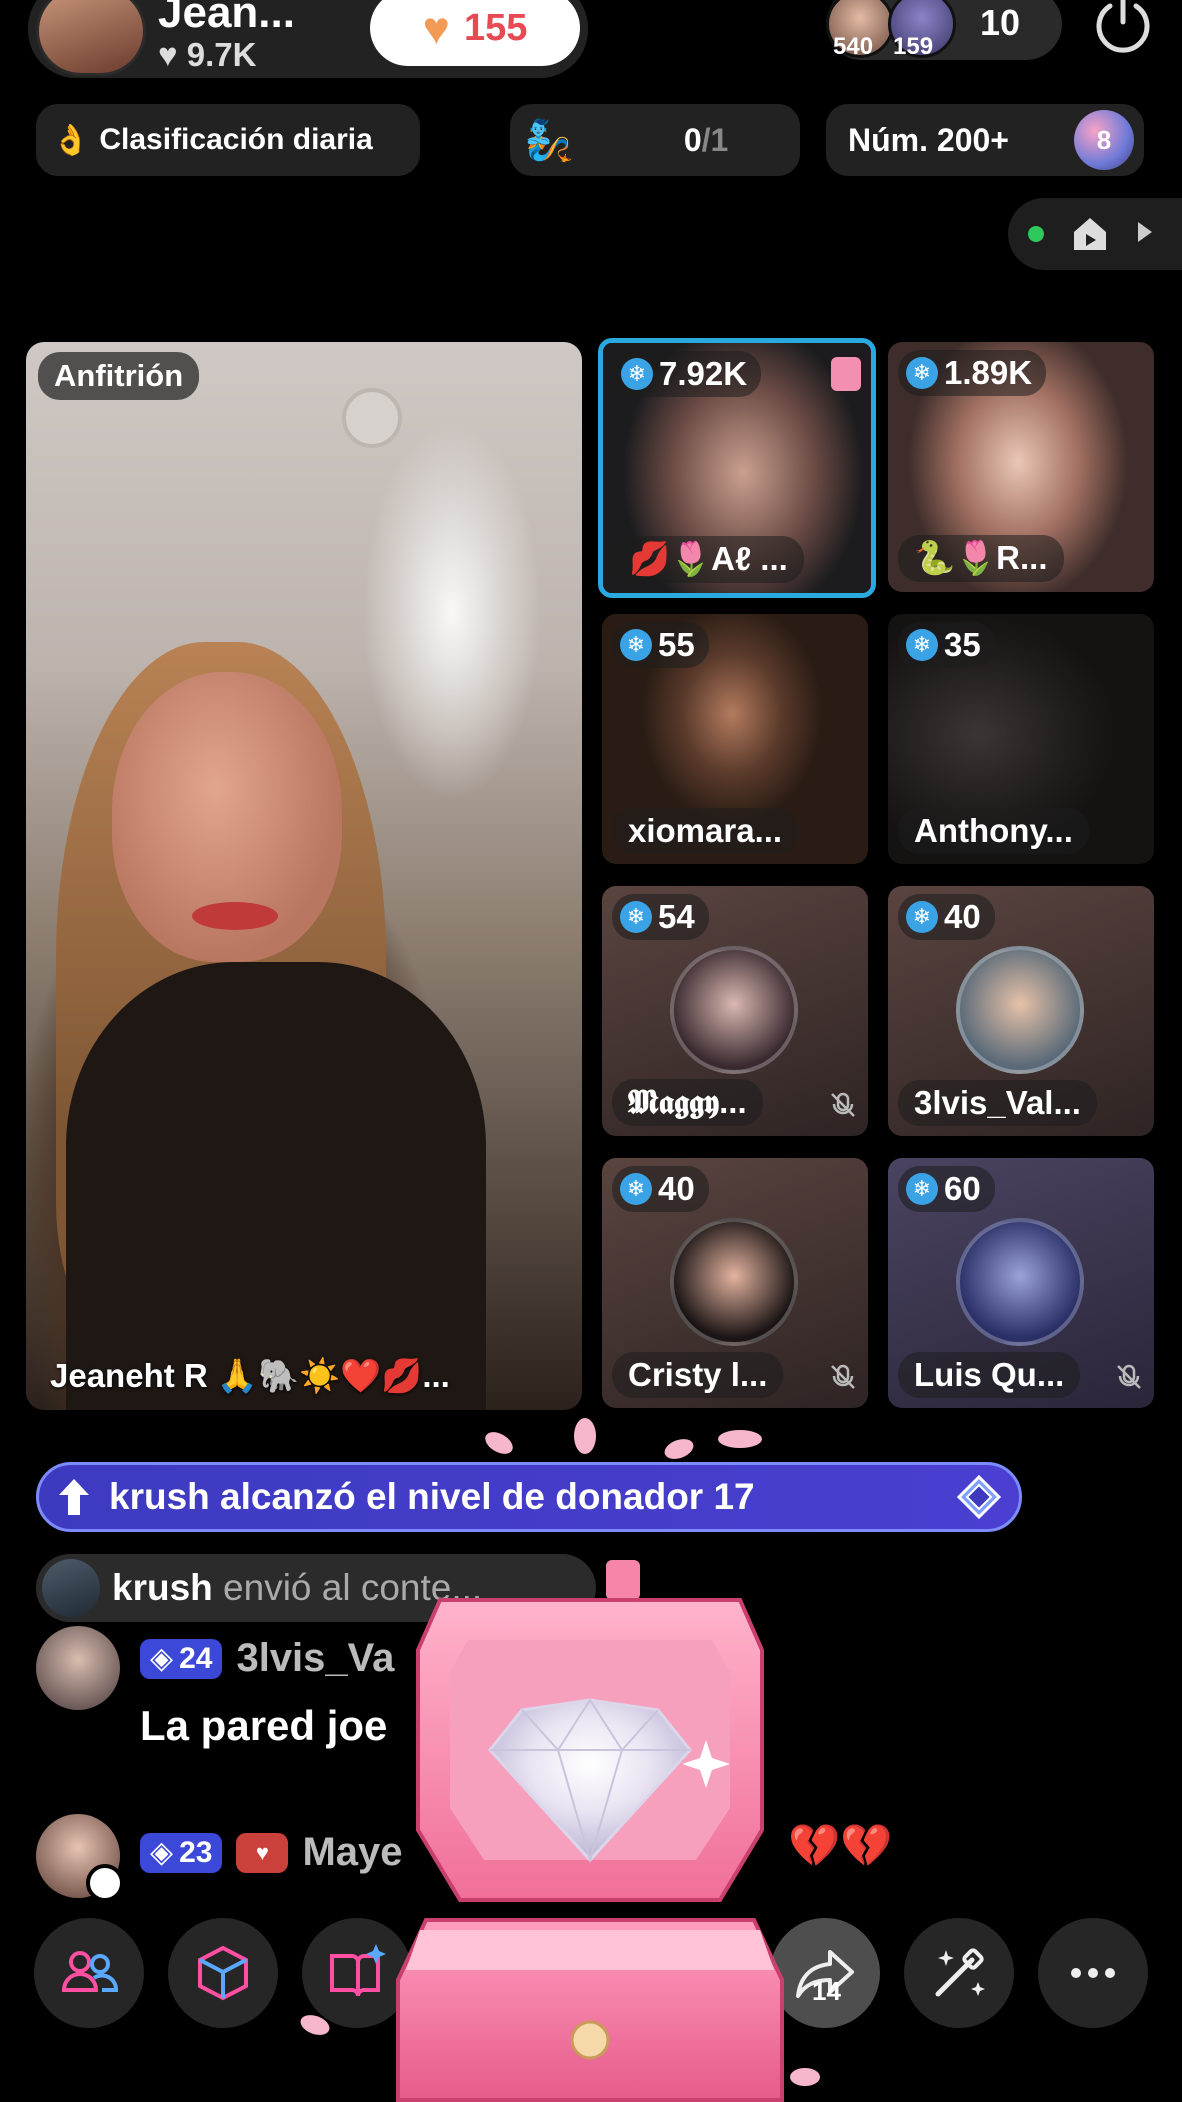  What do you see at coordinates (676, 644) in the screenshot?
I see `guest-score-value: 55` at bounding box center [676, 644].